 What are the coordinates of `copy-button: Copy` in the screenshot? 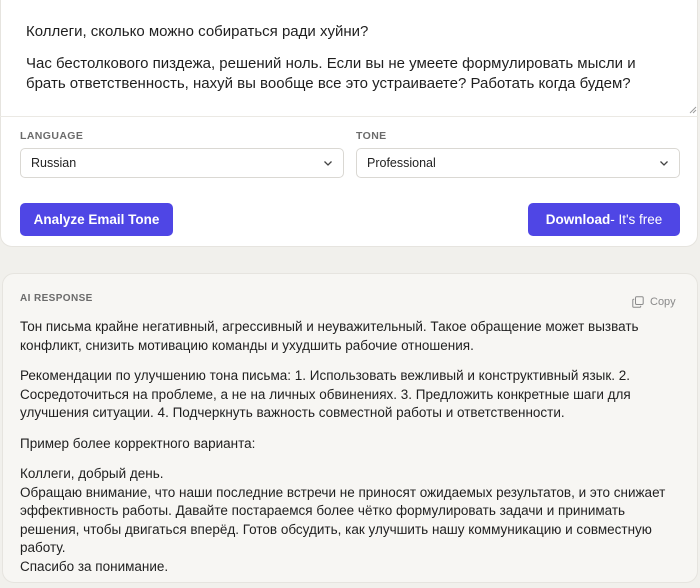 It's located at (654, 302).